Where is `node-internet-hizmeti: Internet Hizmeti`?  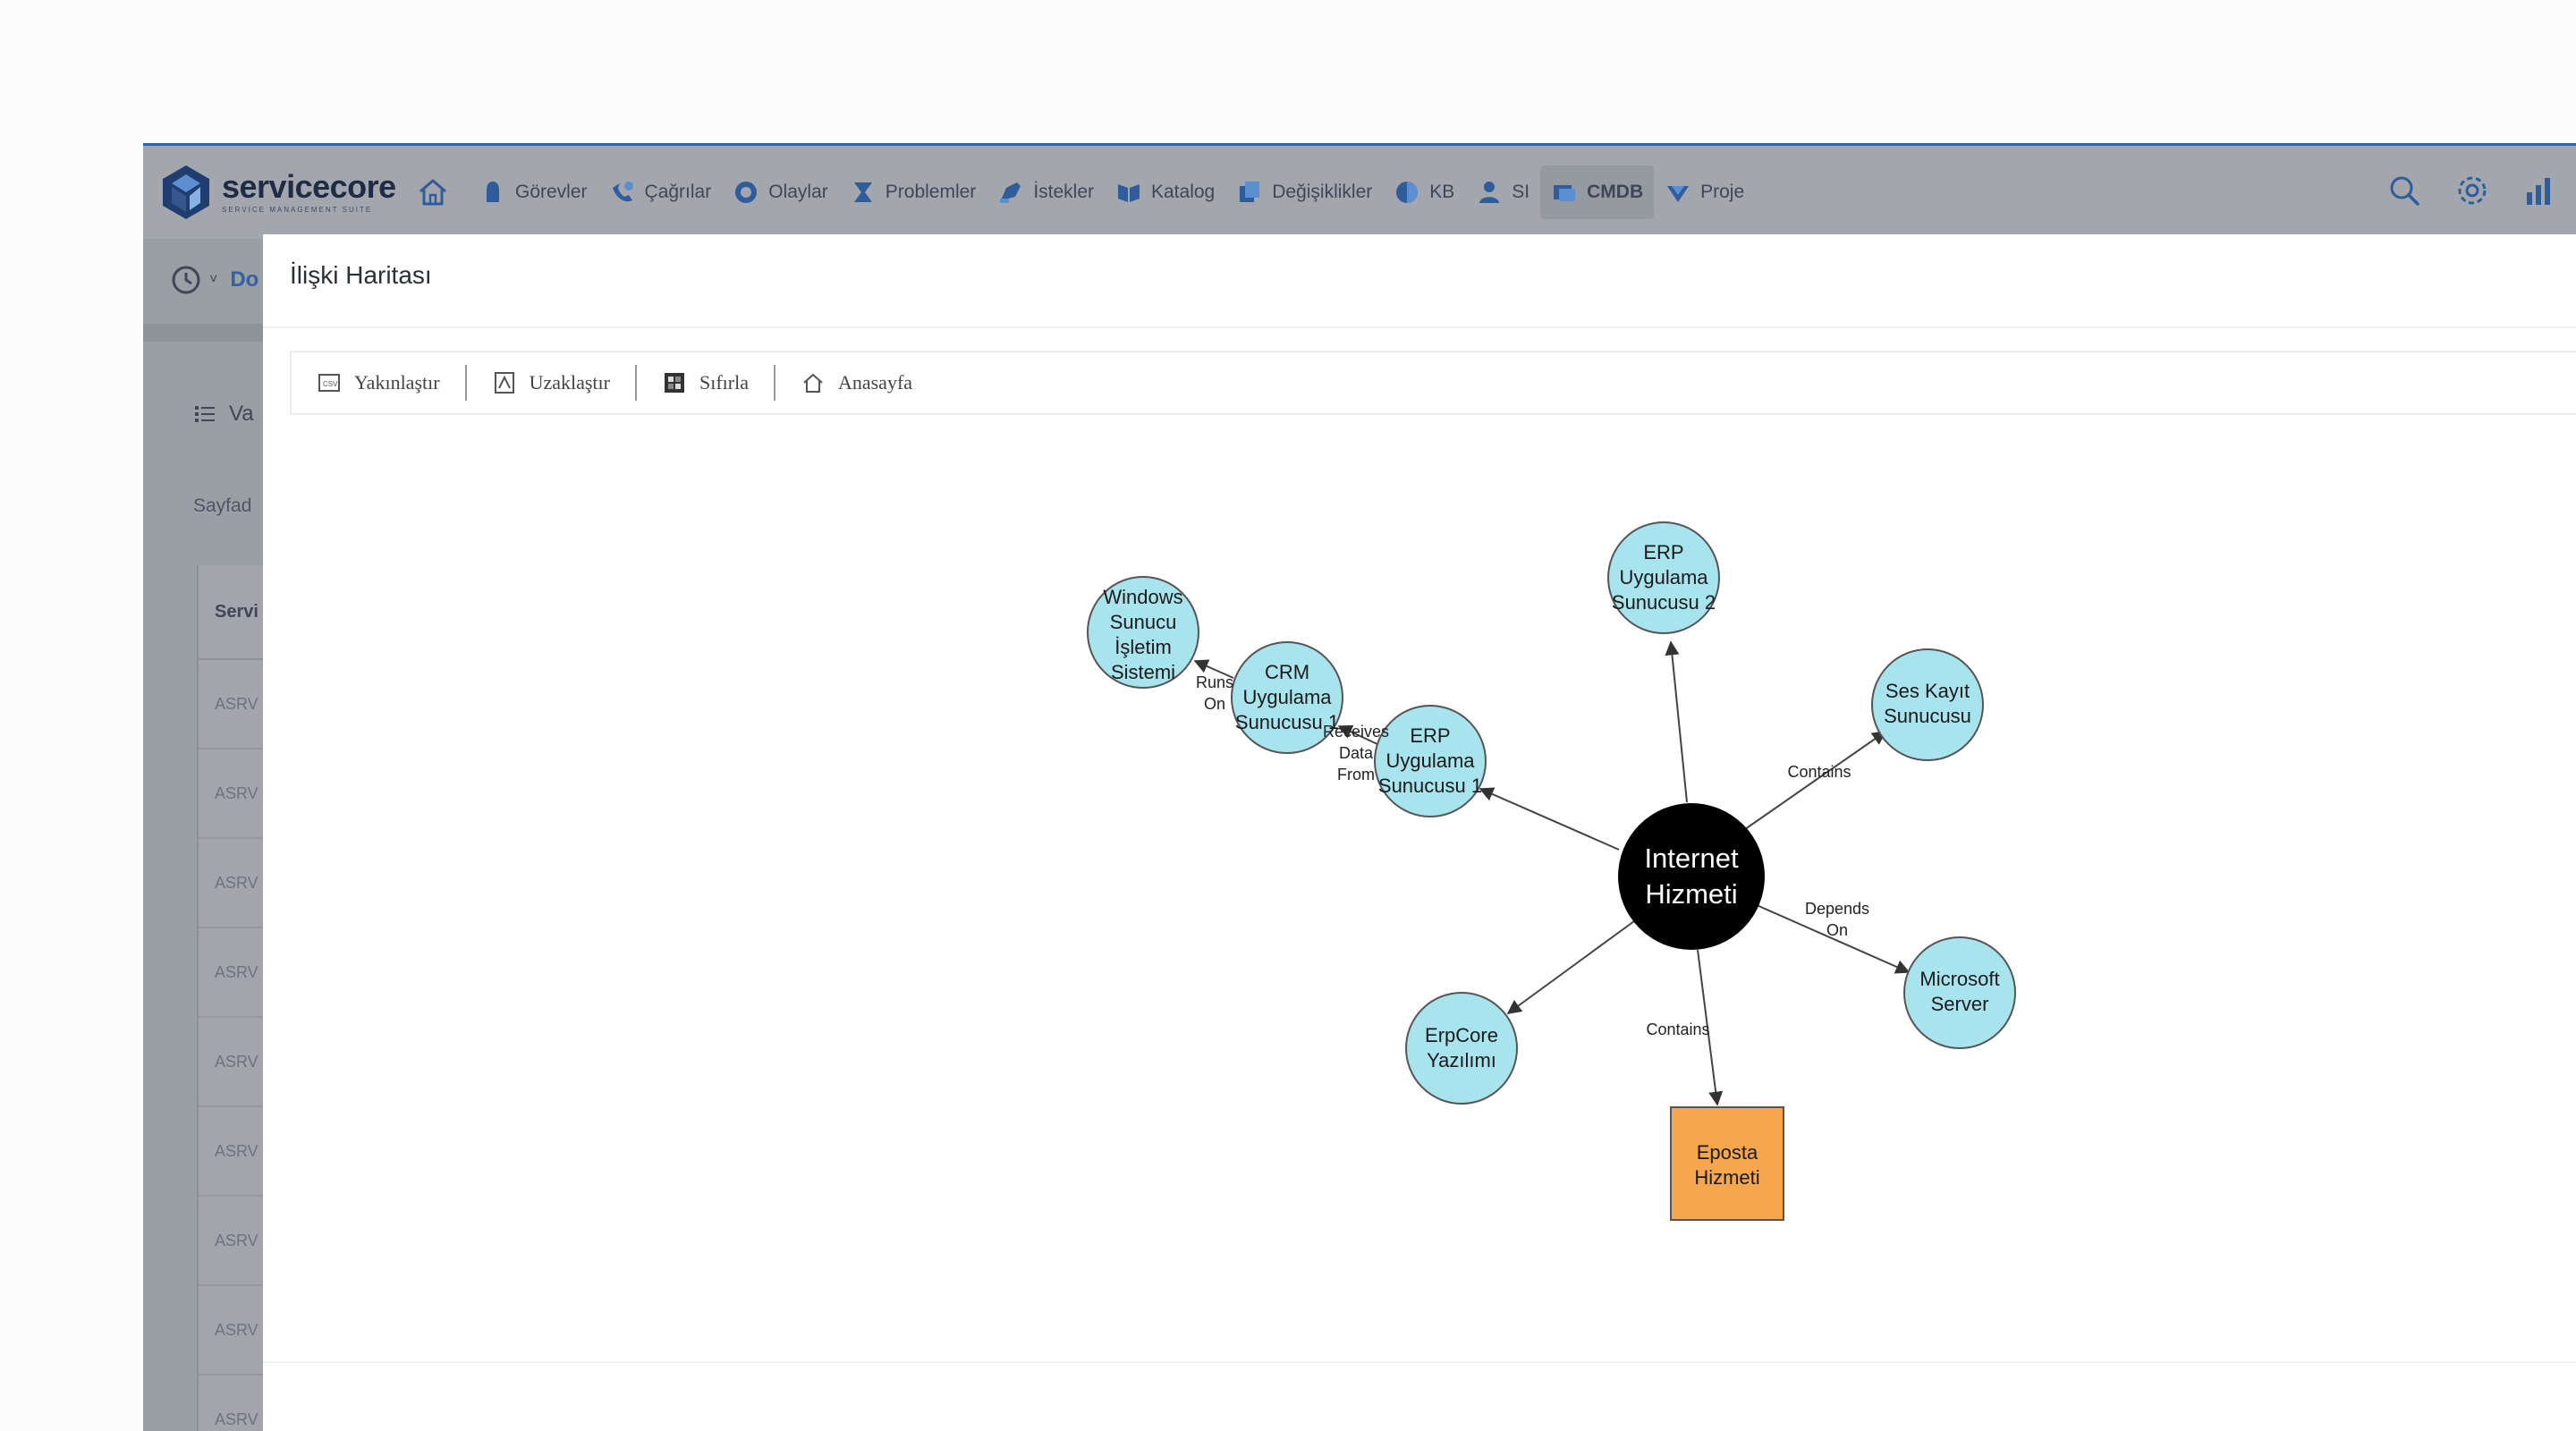
node-internet-hizmeti: Internet Hizmeti is located at coordinates (1691, 877).